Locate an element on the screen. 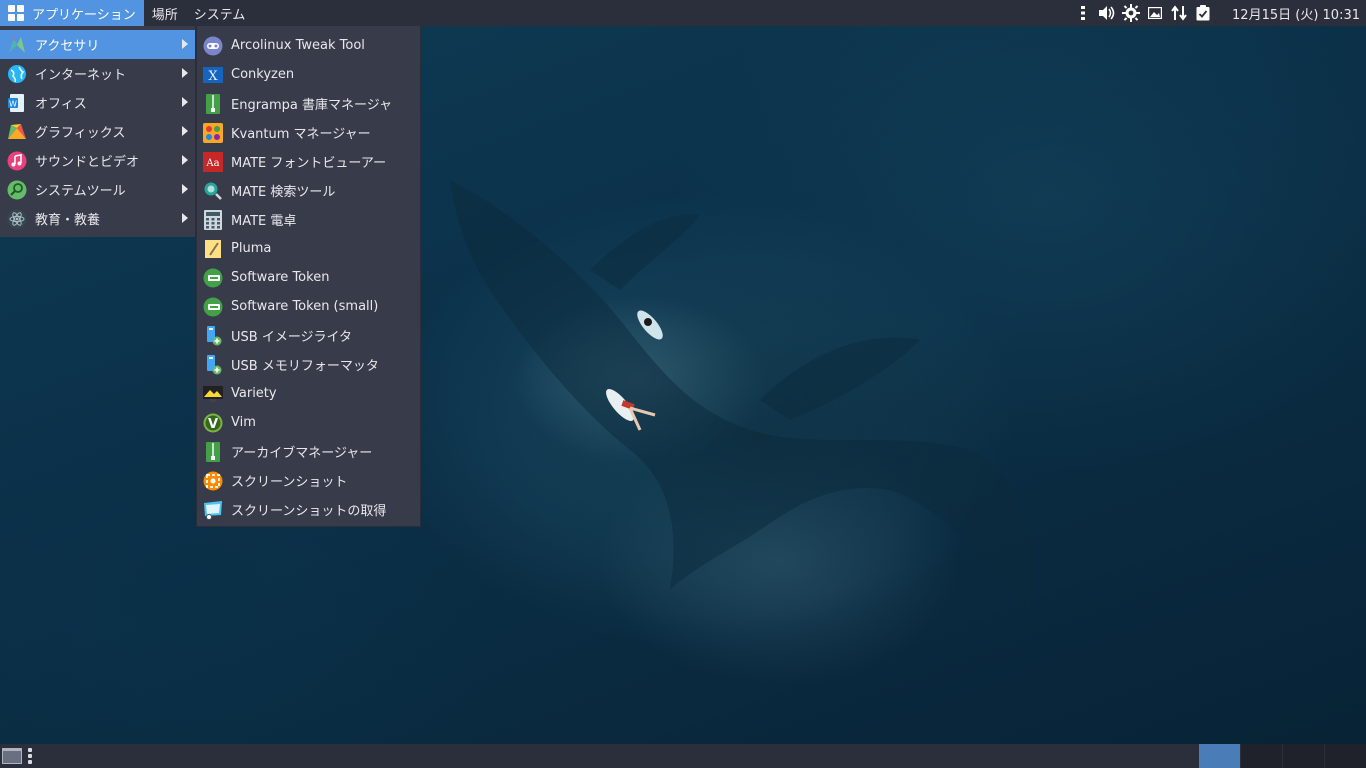 The width and height of the screenshot is (1366, 768). svg-text: Aa is located at coordinates (212, 163).